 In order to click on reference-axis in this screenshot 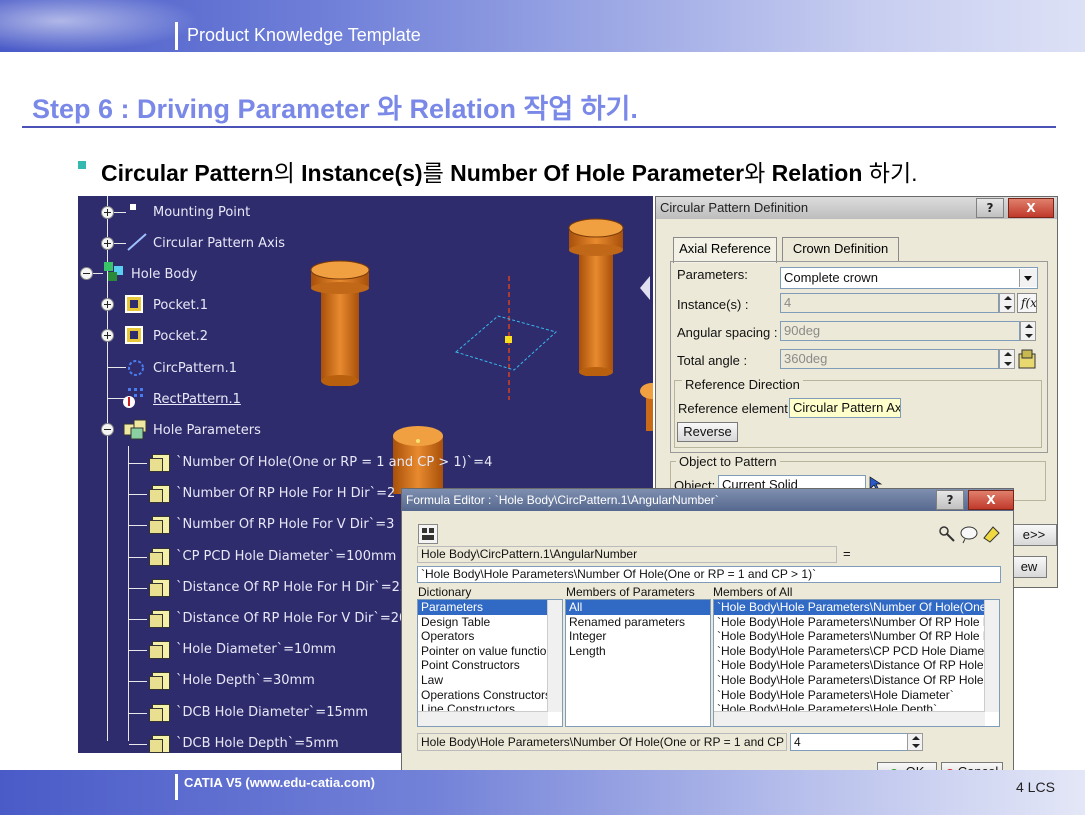, I will do `click(506, 338)`.